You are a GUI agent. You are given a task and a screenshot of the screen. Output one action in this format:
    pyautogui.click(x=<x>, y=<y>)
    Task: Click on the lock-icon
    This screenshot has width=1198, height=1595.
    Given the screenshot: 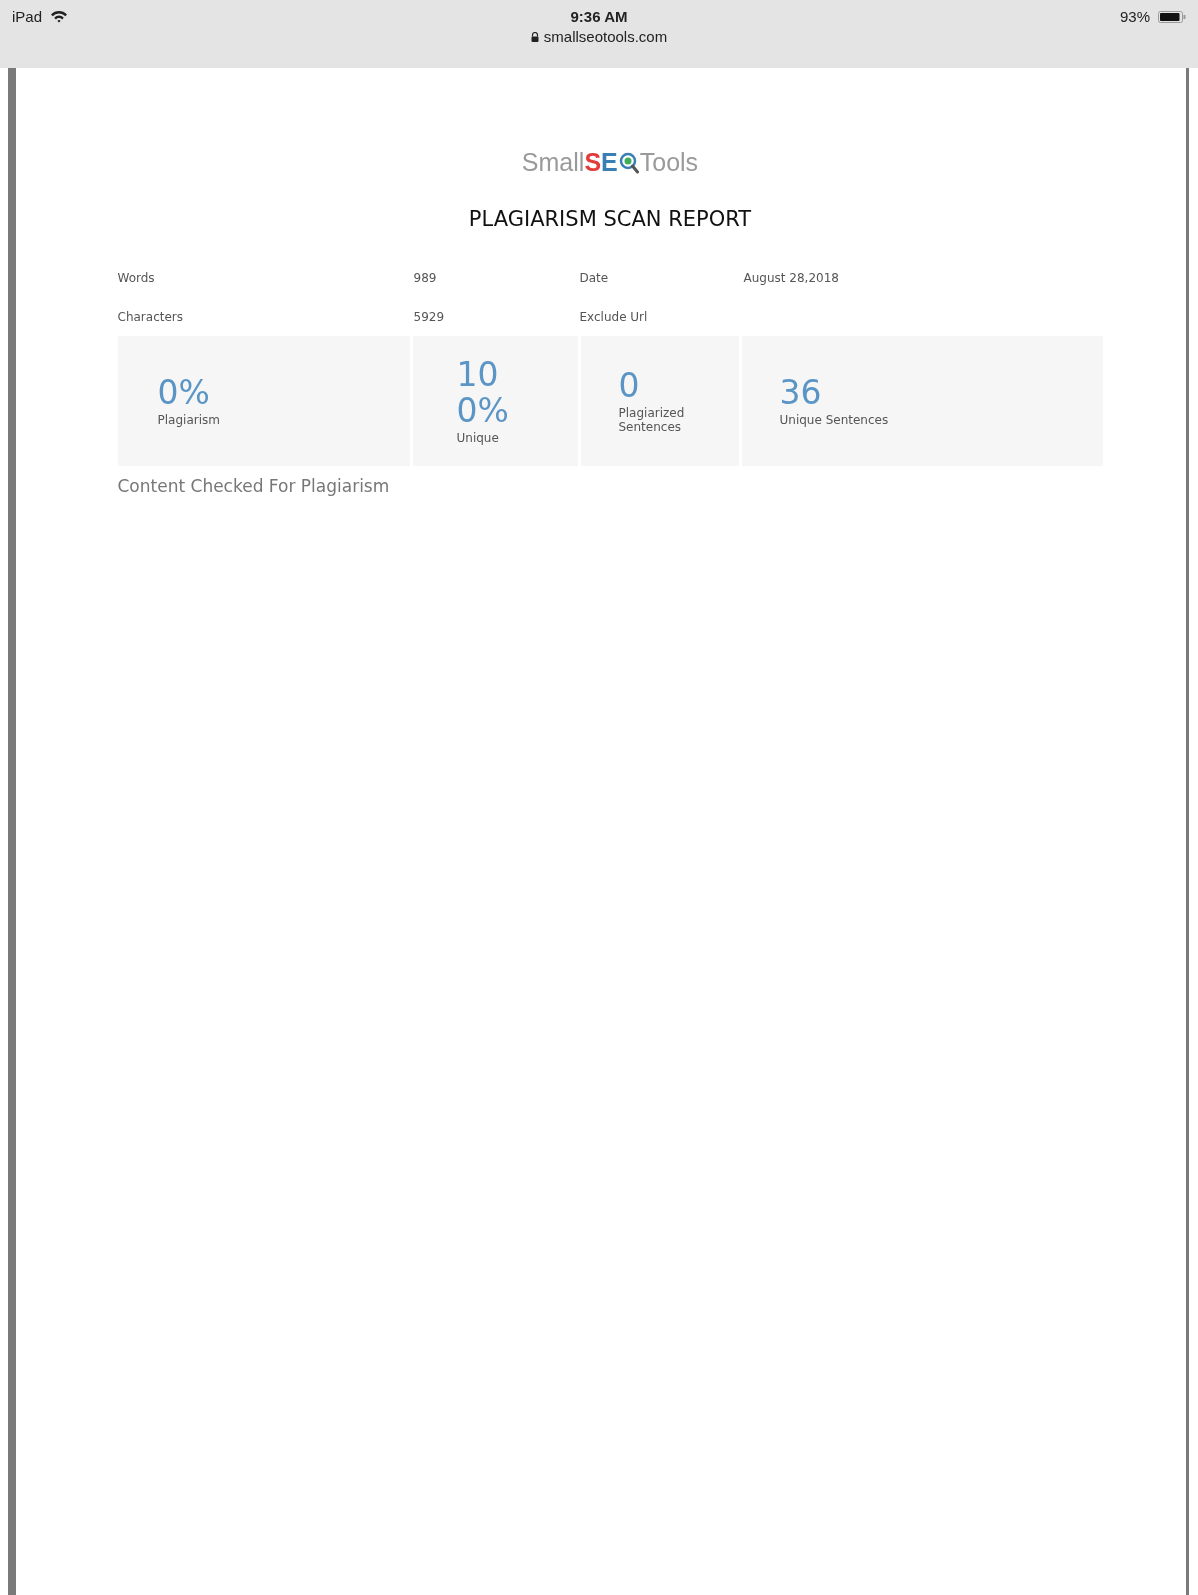 What is the action you would take?
    pyautogui.click(x=534, y=36)
    